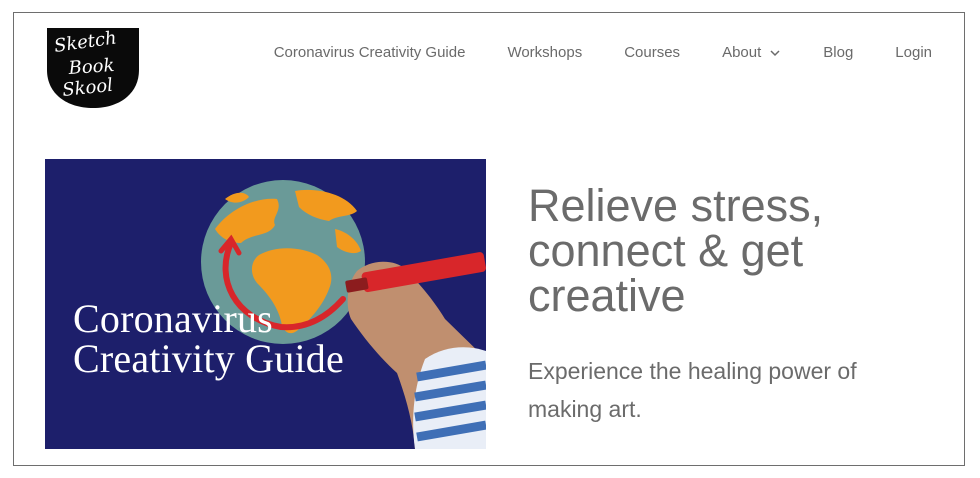 The width and height of the screenshot is (980, 478). What do you see at coordinates (676, 205) in the screenshot?
I see `headline-line-1: Relieve stress,` at bounding box center [676, 205].